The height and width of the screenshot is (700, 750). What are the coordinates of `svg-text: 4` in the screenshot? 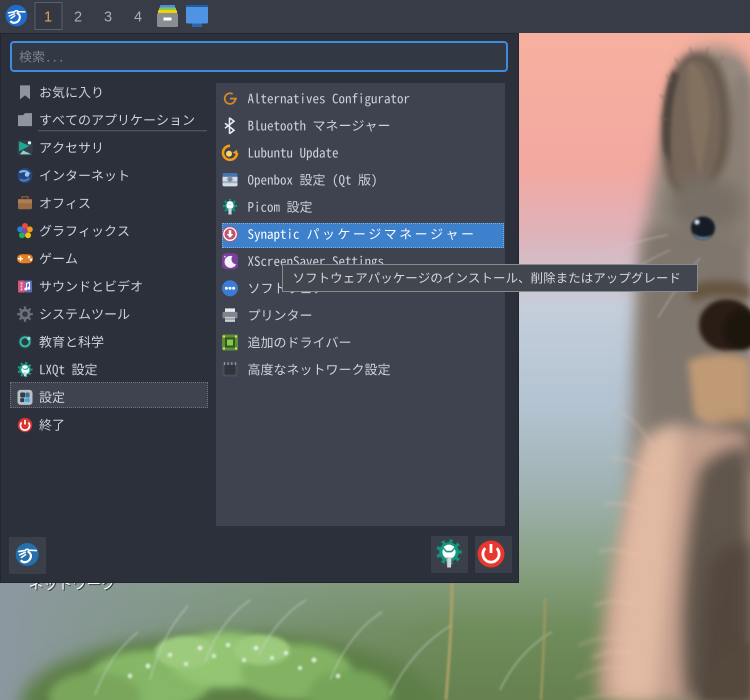 It's located at (138, 18).